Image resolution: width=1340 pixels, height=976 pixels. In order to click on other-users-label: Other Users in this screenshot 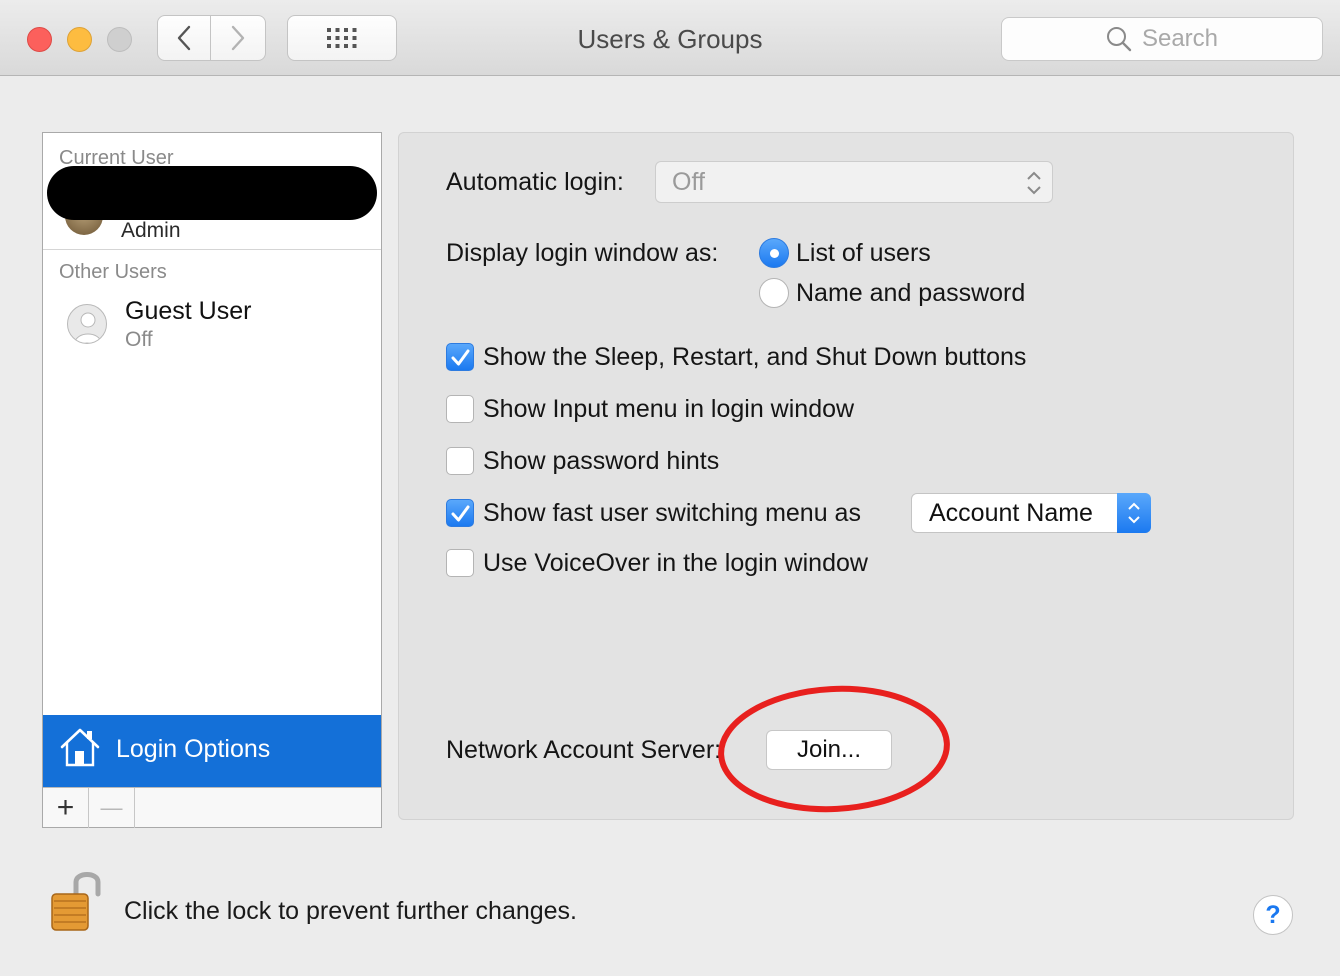, I will do `click(113, 272)`.